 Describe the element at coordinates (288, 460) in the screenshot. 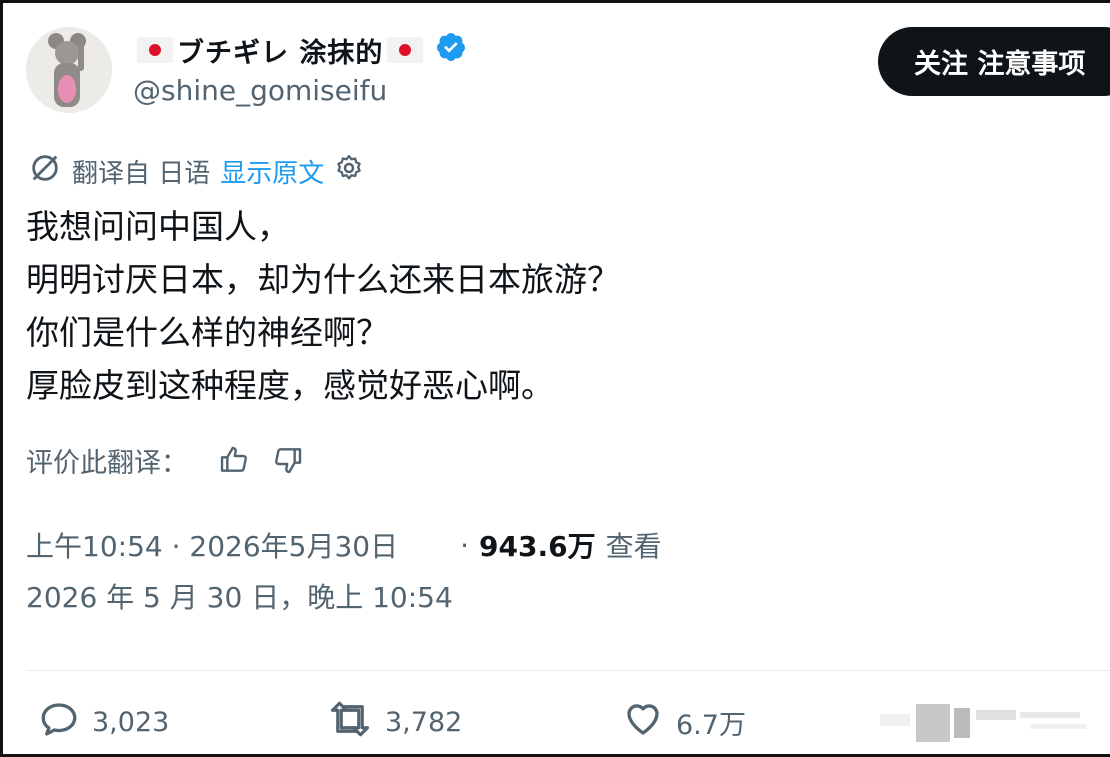

I see `thumbs-down-icon` at that location.